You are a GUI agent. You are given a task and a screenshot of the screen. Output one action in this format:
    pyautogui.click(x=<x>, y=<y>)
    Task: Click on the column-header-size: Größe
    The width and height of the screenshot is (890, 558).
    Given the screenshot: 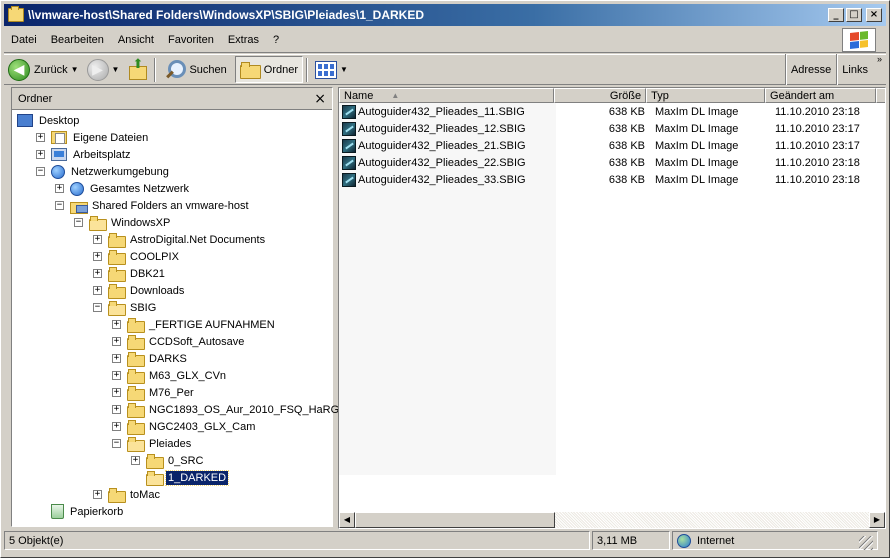 What is the action you would take?
    pyautogui.click(x=600, y=95)
    